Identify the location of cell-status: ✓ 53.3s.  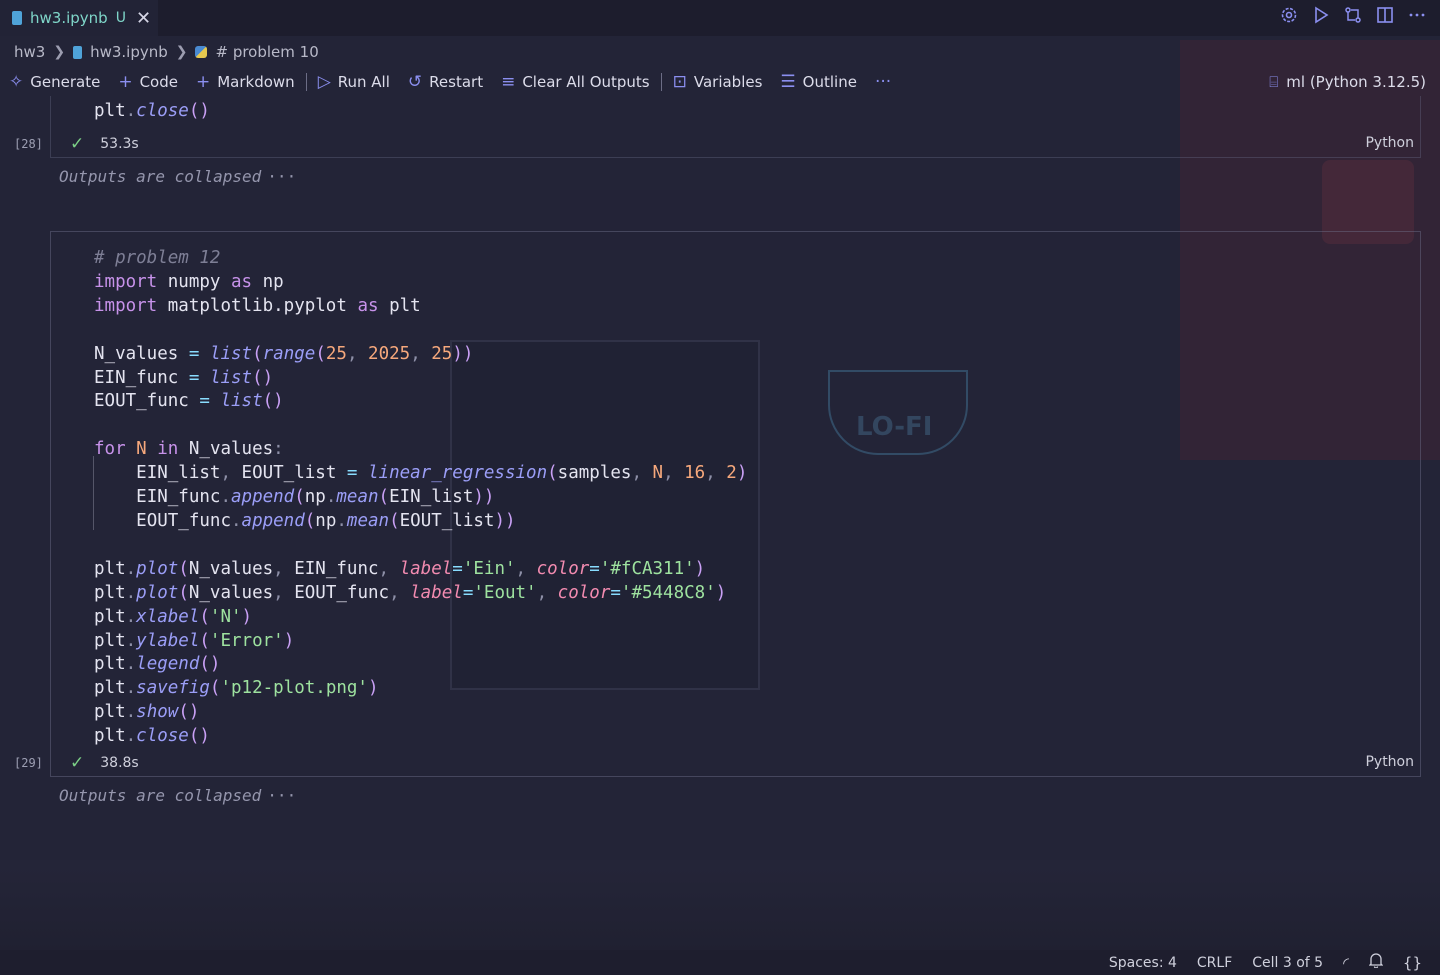
(104, 144).